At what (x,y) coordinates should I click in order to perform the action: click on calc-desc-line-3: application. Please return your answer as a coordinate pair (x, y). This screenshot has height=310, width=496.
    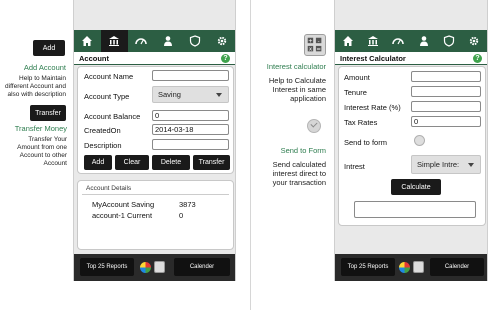
    Looking at the image, I should click on (308, 98).